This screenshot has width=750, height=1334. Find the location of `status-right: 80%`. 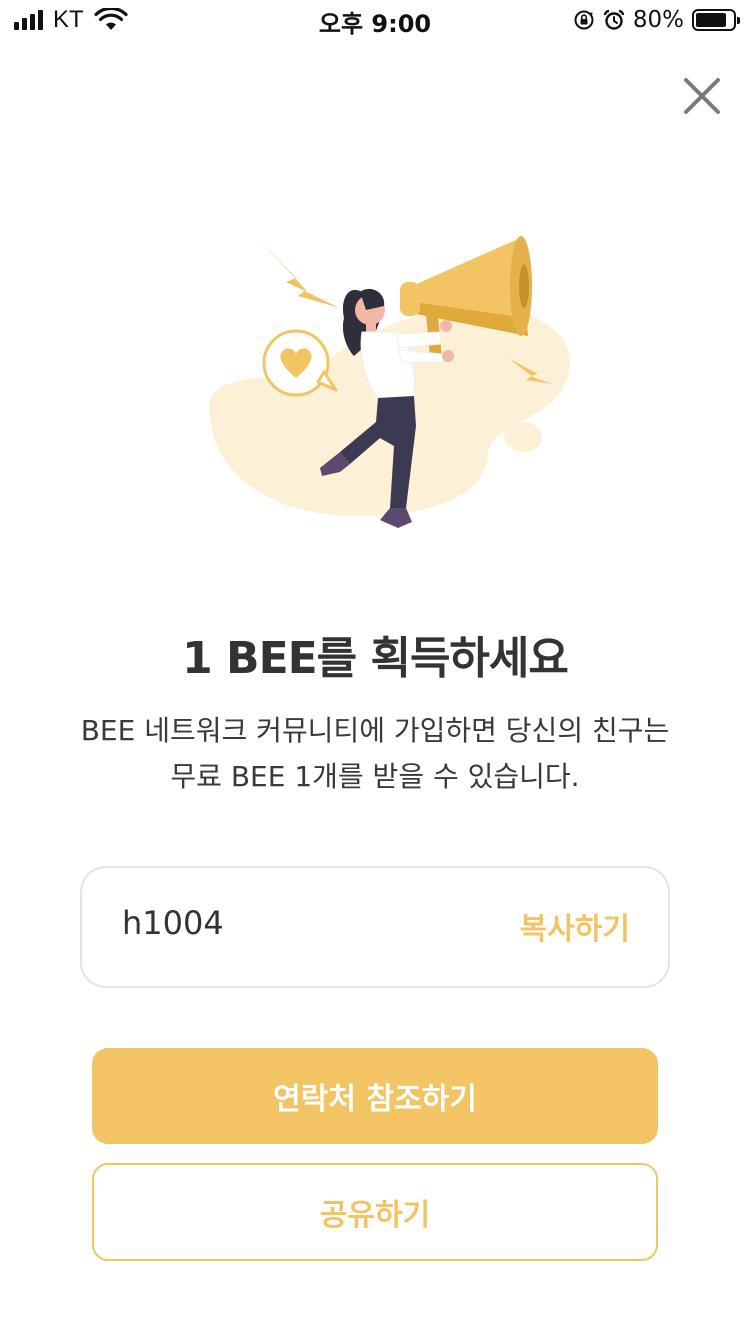

status-right: 80% is located at coordinates (656, 20).